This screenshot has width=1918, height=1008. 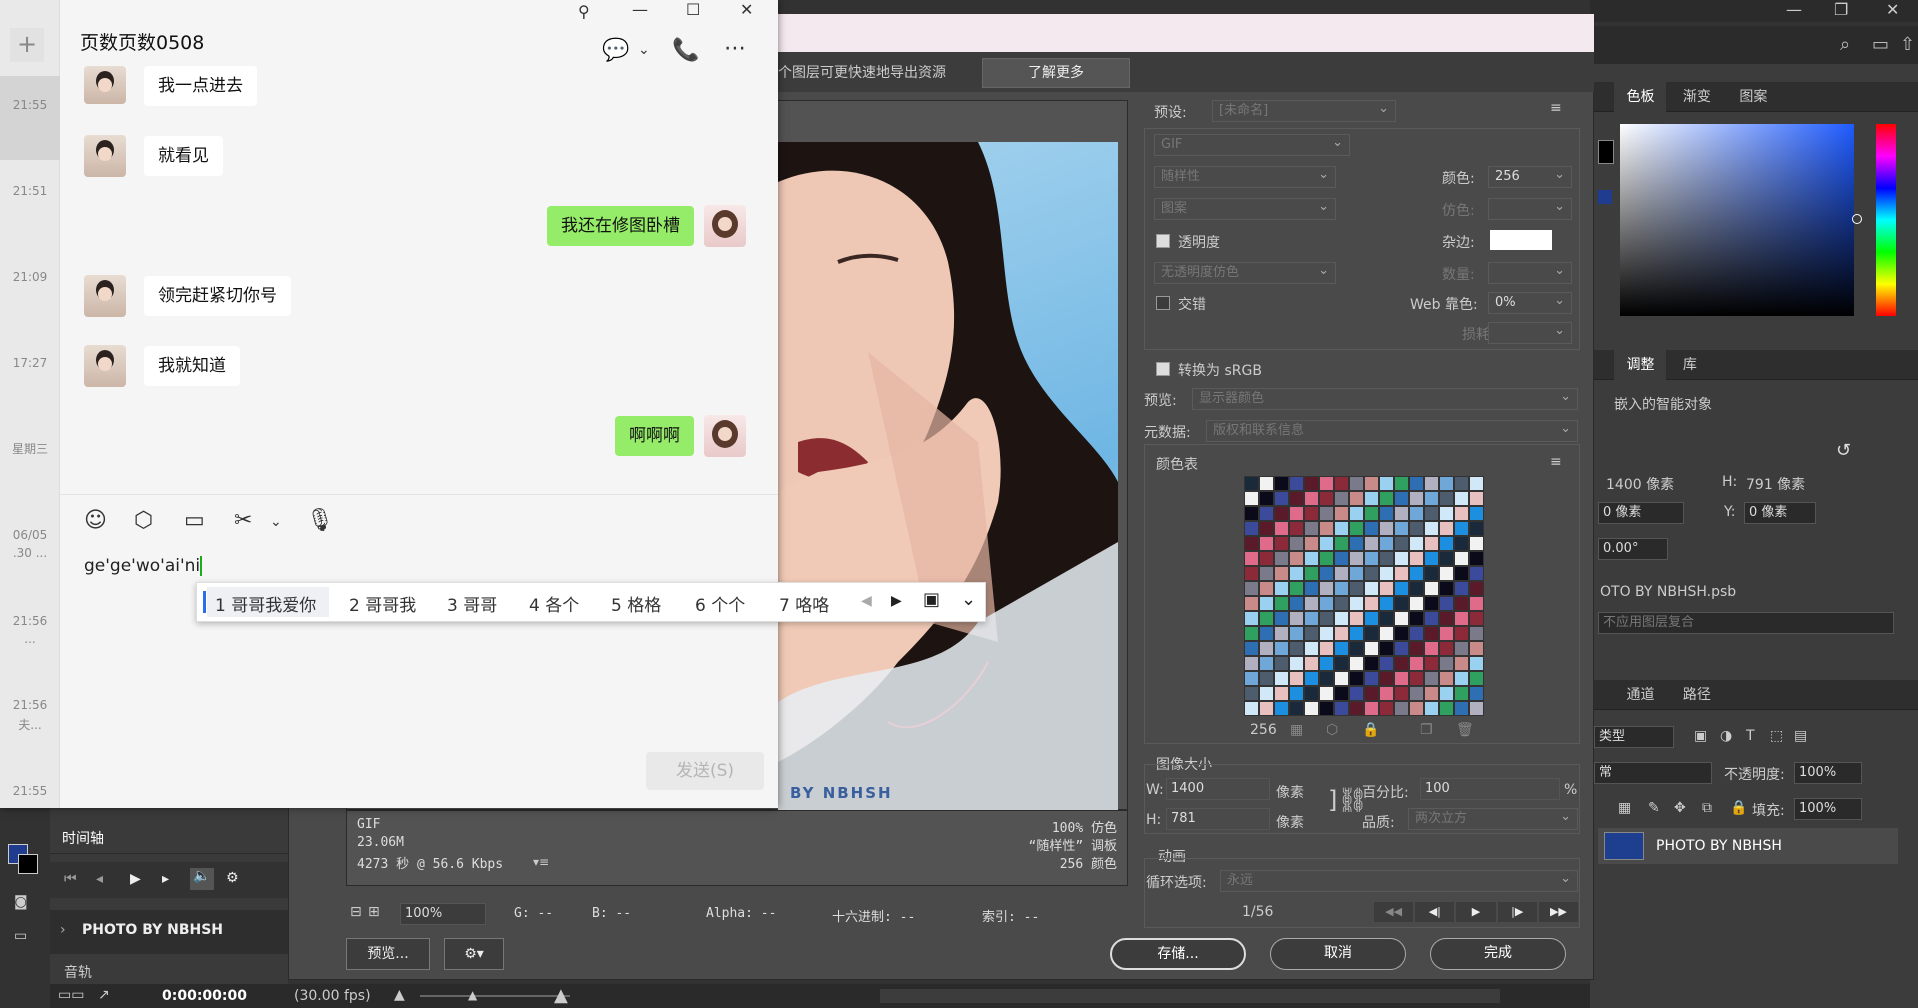 I want to click on zoom-level-select: 100%, so click(x=443, y=914).